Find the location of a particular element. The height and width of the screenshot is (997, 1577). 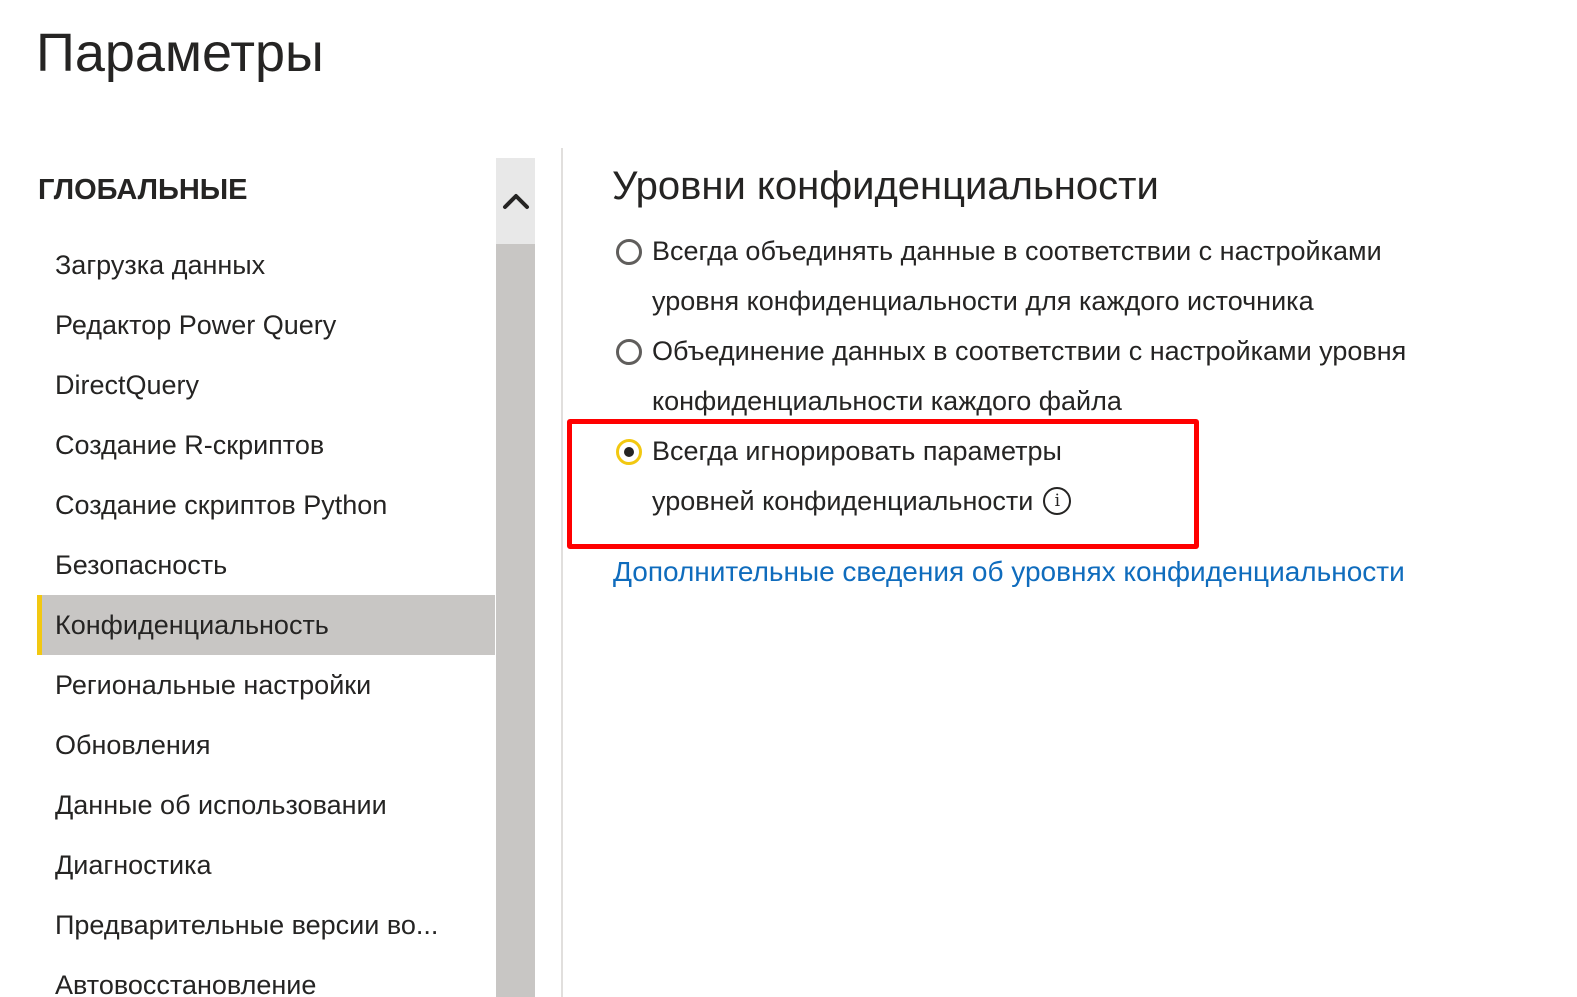

sidebar-item-privacy: Конфиденциальность is located at coordinates (266, 625).